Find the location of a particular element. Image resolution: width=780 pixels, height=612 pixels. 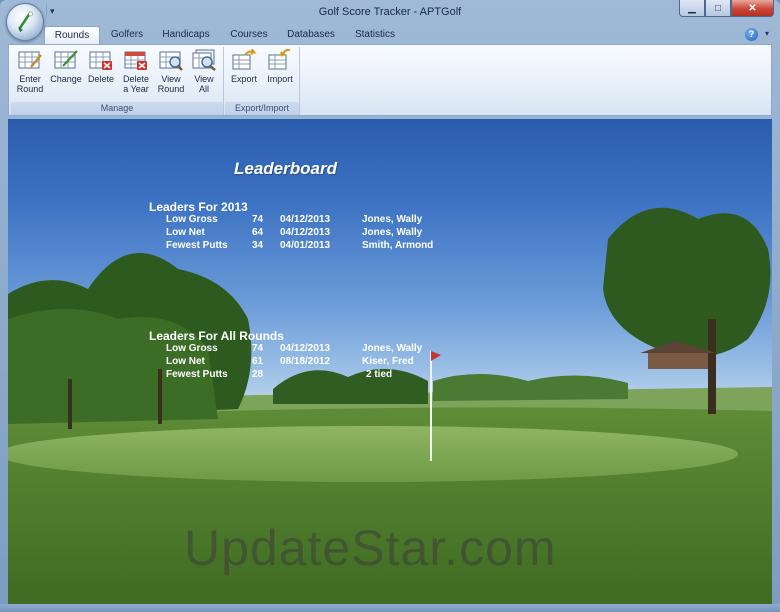

delete-a-year-label-1: Delete is located at coordinates (135, 79).